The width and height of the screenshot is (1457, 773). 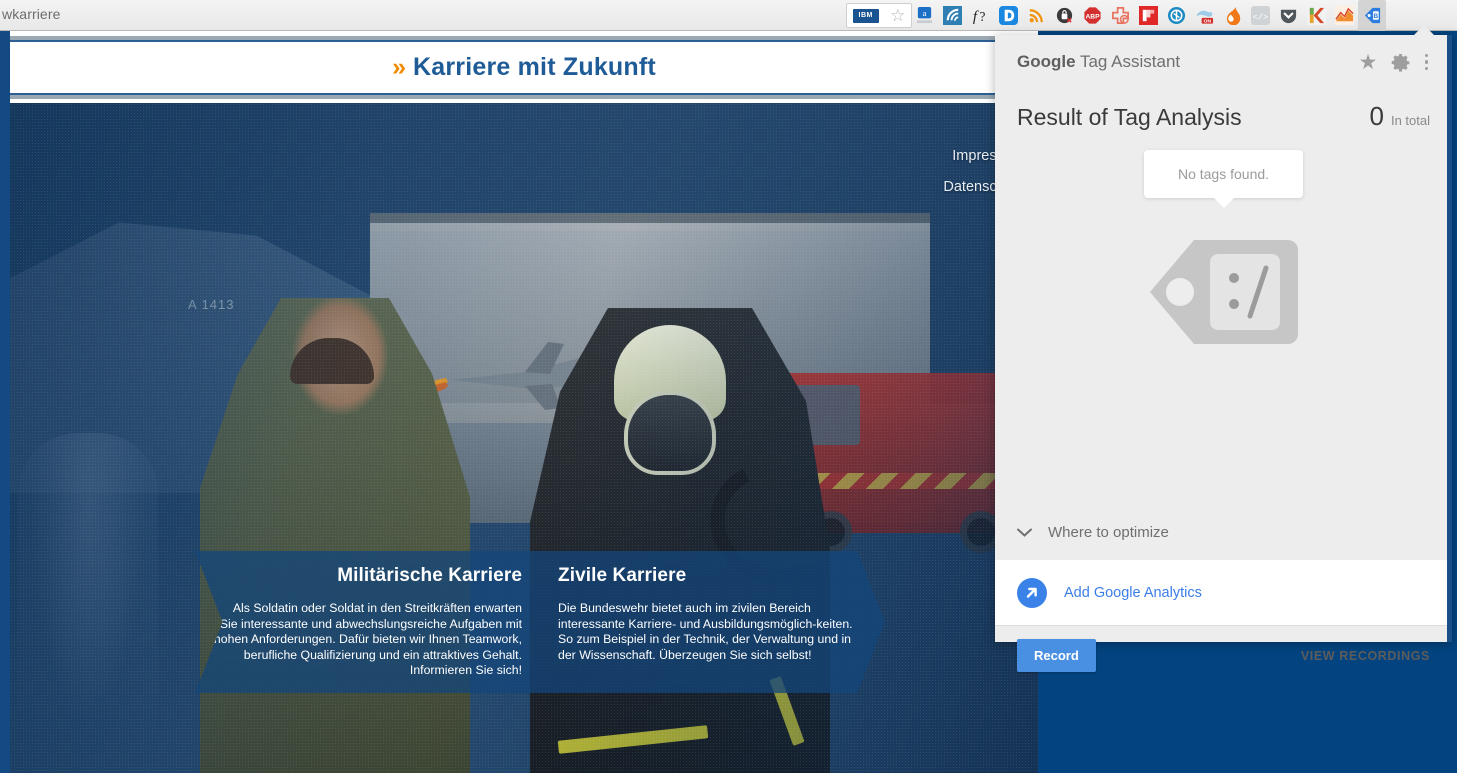 What do you see at coordinates (897, 15) in the screenshot?
I see `bookmark-star-icon: ☆` at bounding box center [897, 15].